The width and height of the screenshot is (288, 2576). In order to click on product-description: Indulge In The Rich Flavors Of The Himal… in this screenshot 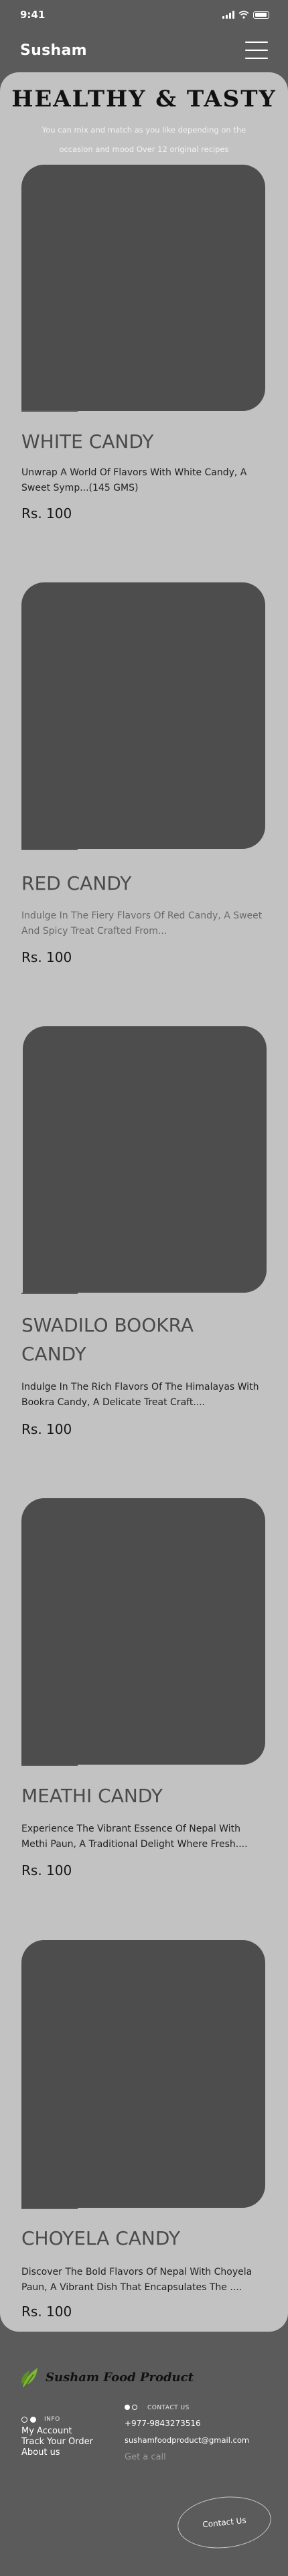, I will do `click(140, 1395)`.